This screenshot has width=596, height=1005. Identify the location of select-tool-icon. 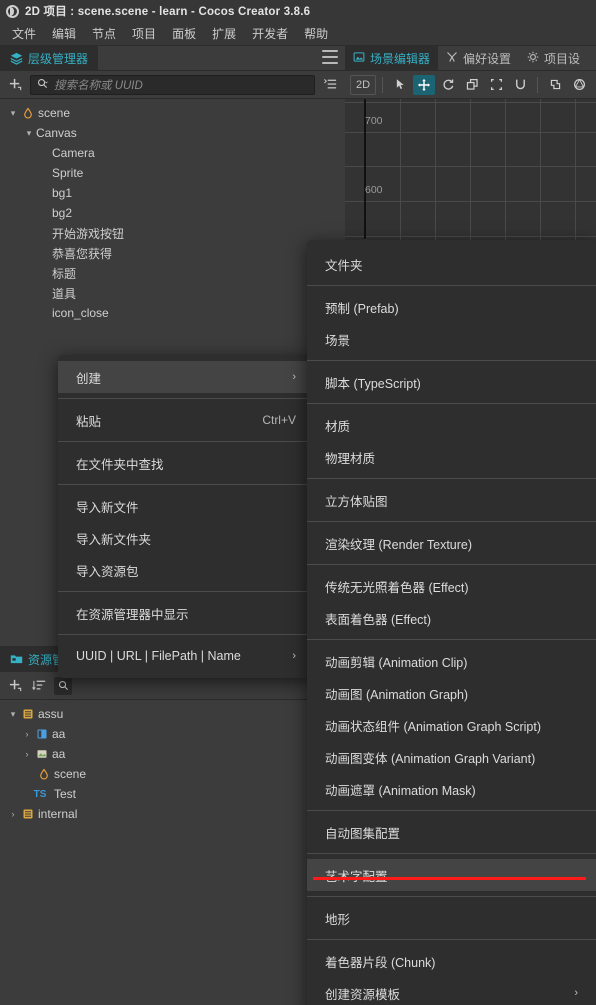
(400, 85).